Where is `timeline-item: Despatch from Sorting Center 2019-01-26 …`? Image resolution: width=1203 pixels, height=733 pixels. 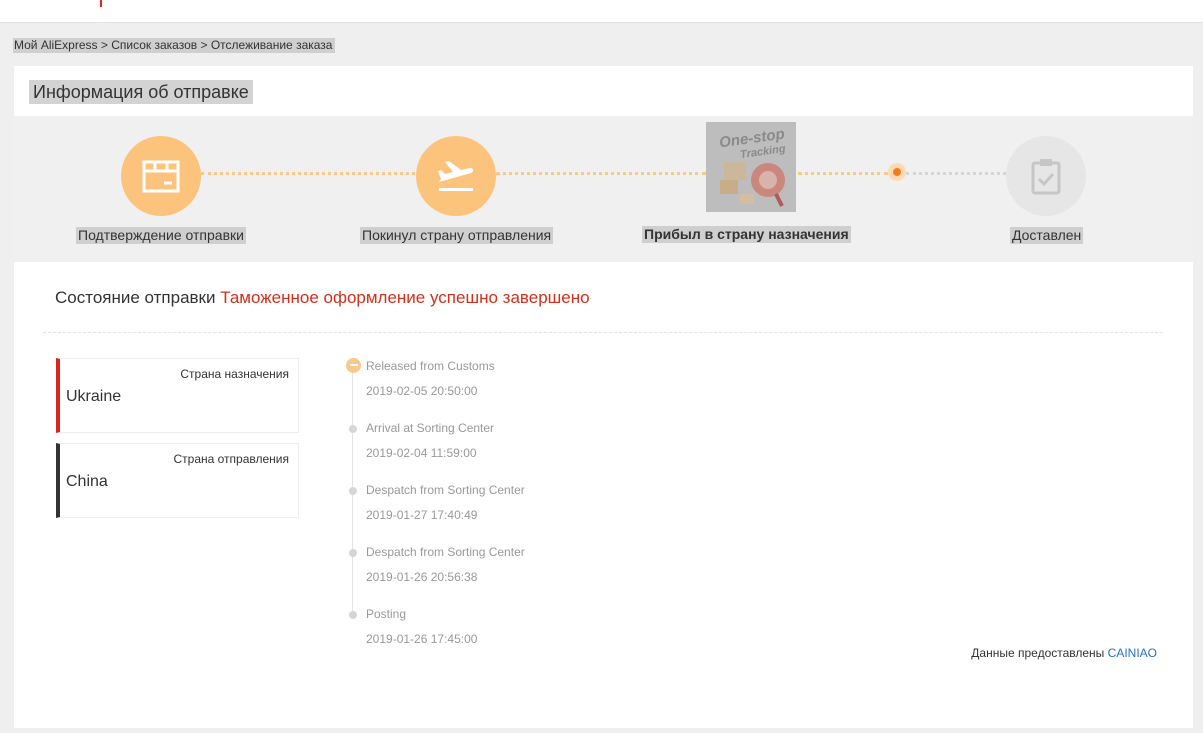
timeline-item: Despatch from Sorting Center 2019-01-26 … is located at coordinates (437, 564).